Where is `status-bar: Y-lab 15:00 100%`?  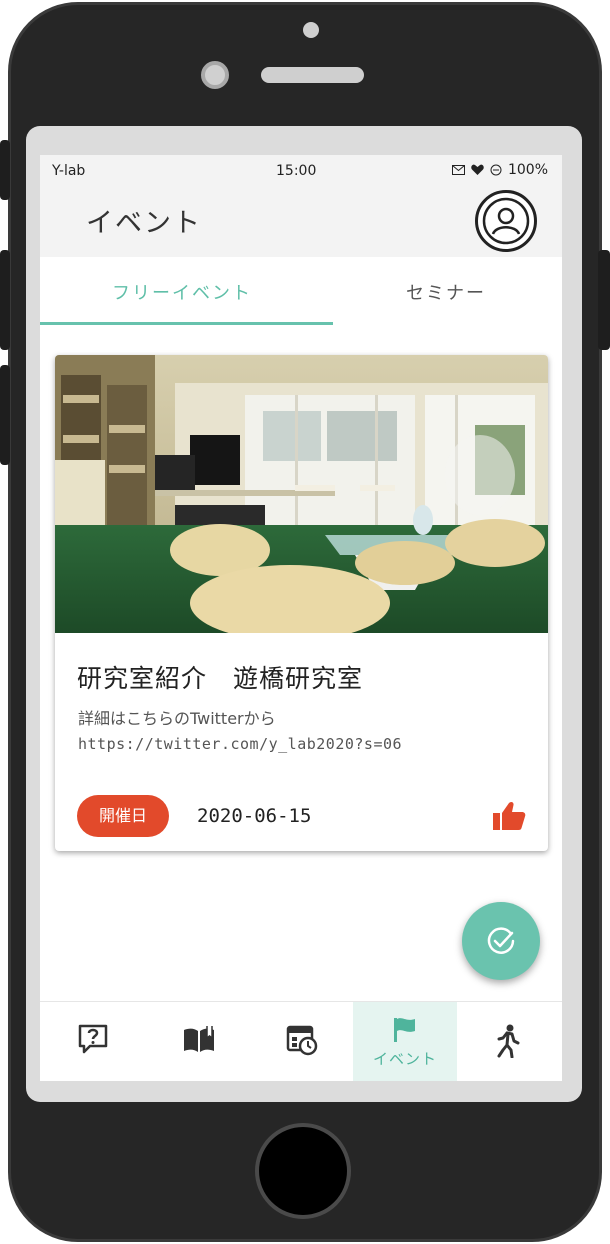 status-bar: Y-lab 15:00 100% is located at coordinates (301, 171).